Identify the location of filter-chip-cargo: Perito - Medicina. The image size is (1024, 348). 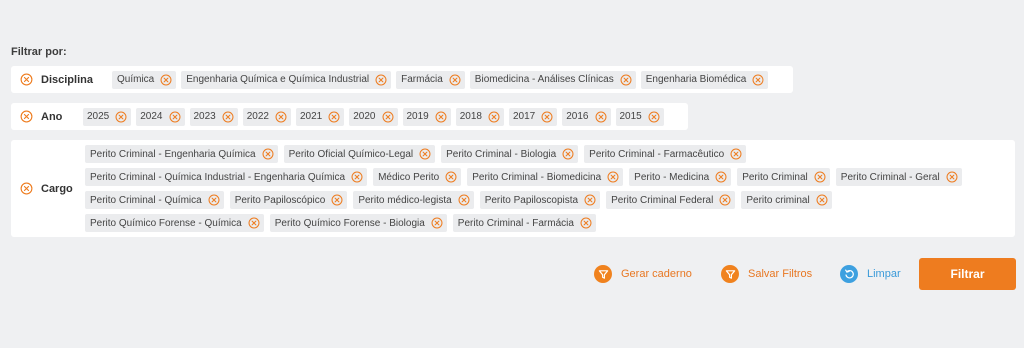
(680, 177).